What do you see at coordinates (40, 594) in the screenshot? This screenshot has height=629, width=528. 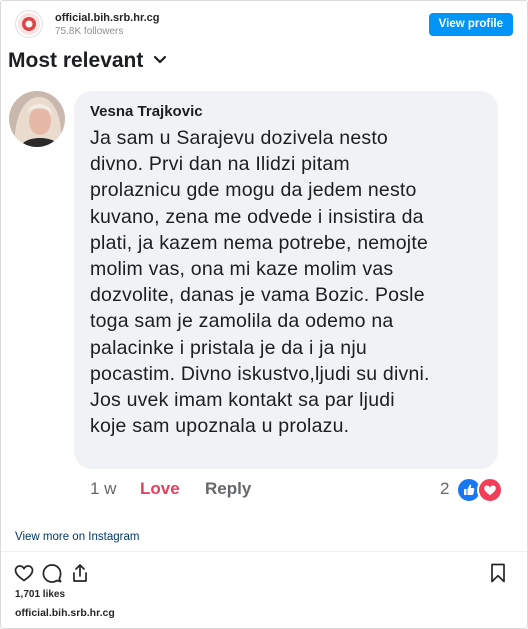 I see `like-count: 1,701 likes` at bounding box center [40, 594].